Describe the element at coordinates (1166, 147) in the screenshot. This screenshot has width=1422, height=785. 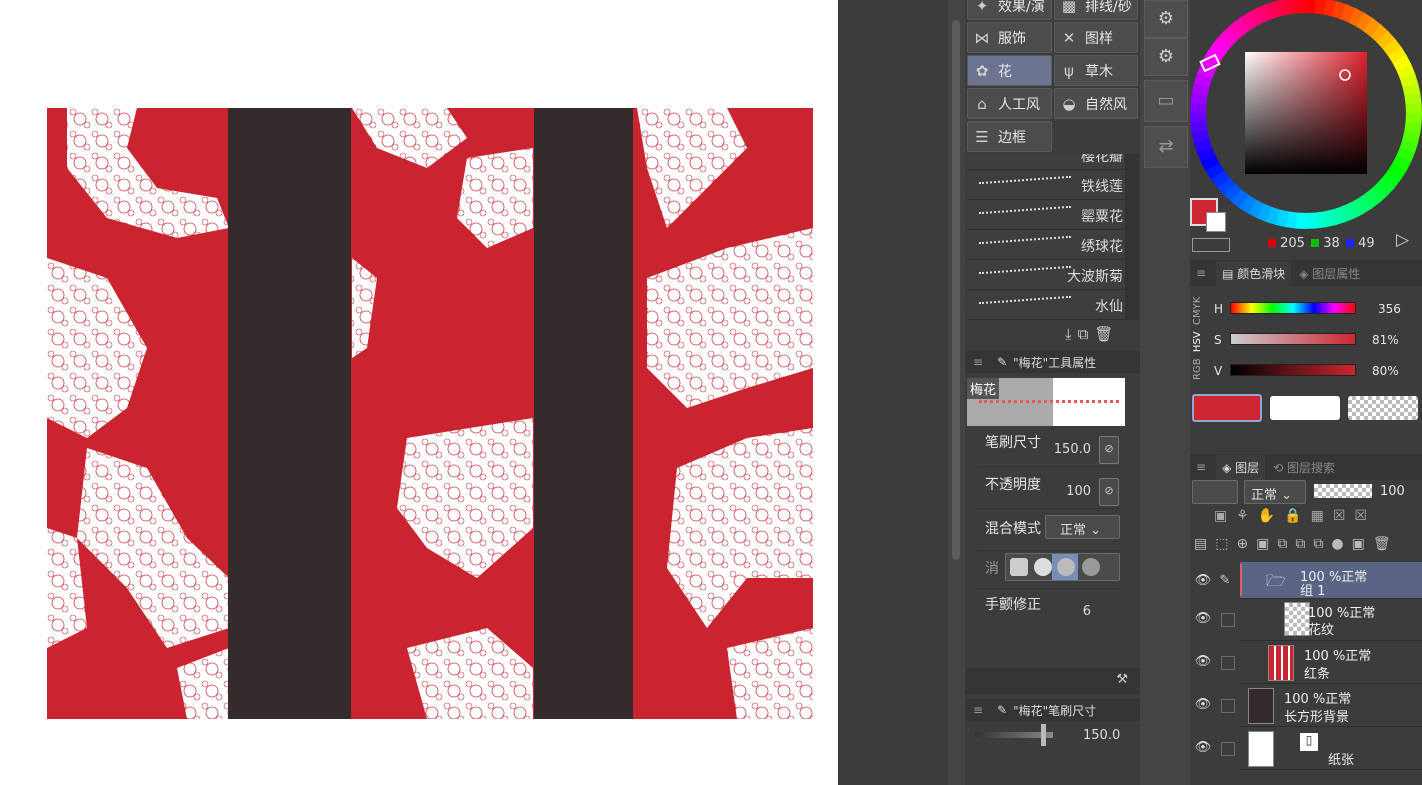
I see `history-icon: ⇄` at that location.